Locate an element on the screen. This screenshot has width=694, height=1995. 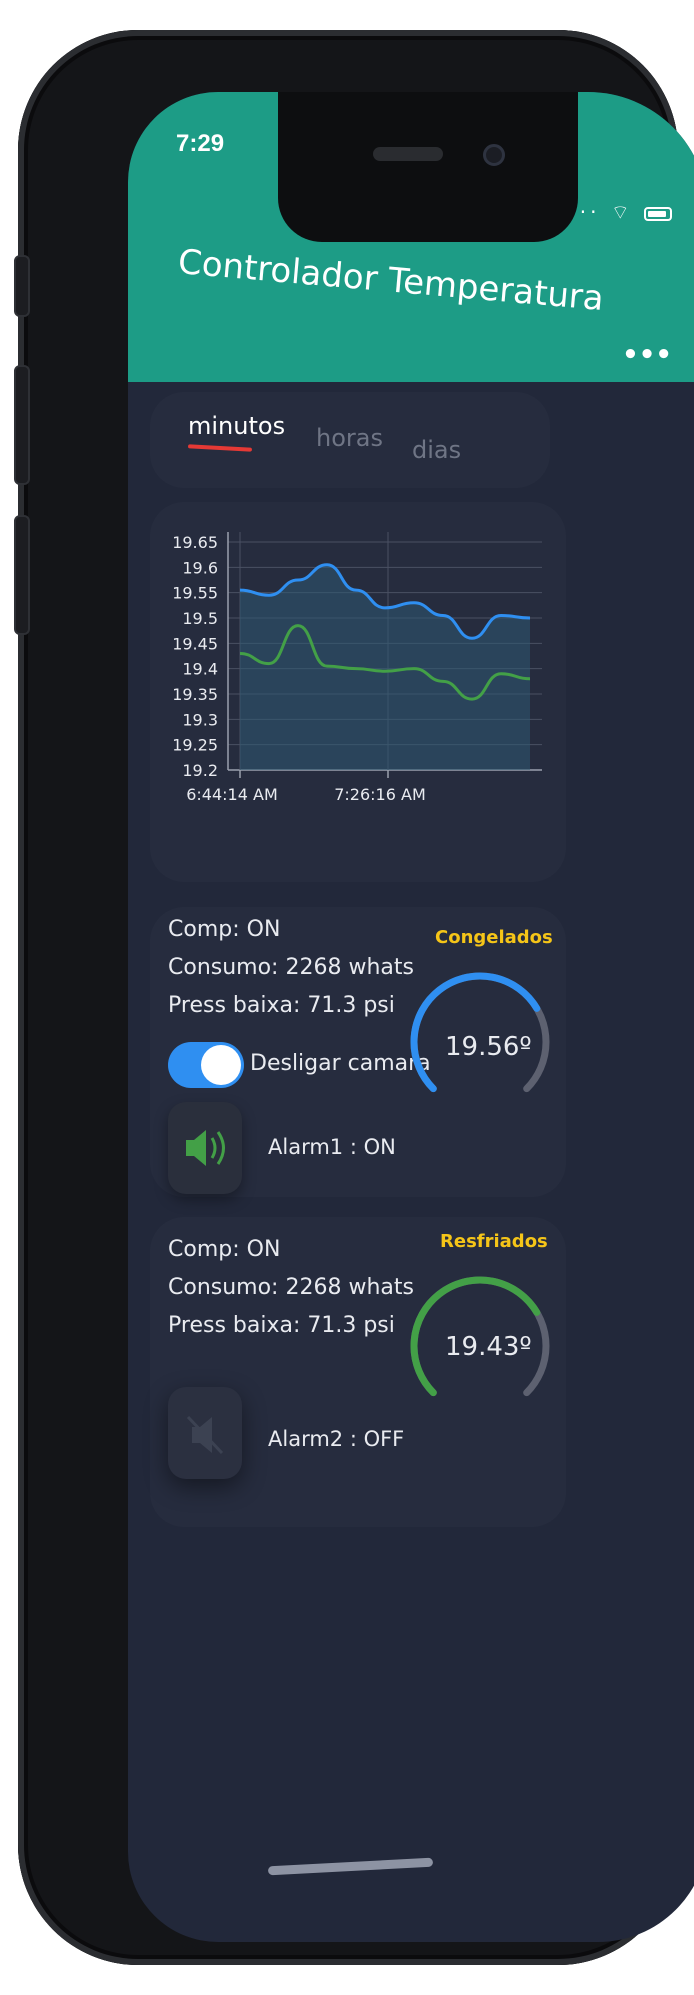
y-tick-label: 19.3 is located at coordinates (200, 719).